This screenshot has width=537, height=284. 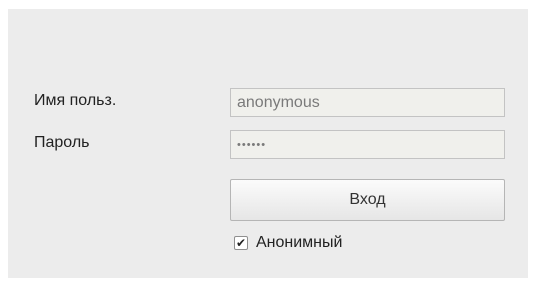 I want to click on password-label: Пароль, so click(x=62, y=142).